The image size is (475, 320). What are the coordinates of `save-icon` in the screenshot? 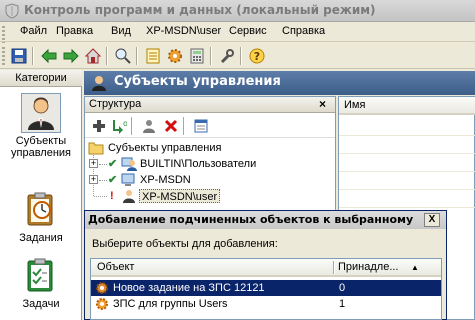 It's located at (19, 56).